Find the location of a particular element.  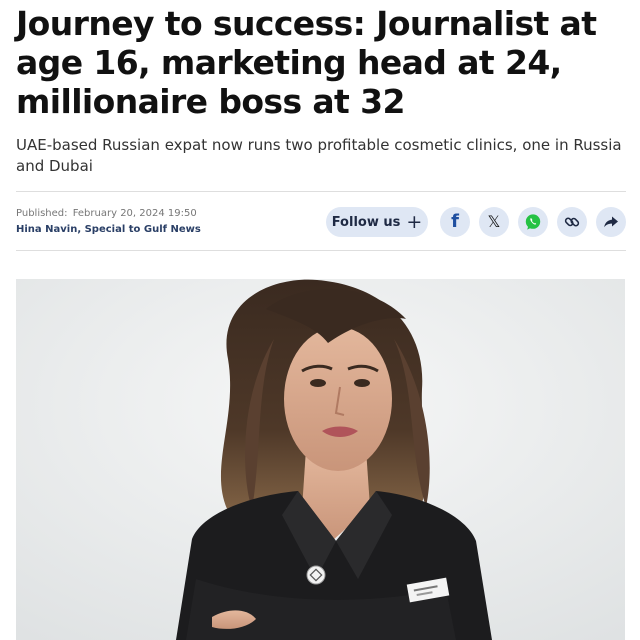

link-icon is located at coordinates (572, 222).